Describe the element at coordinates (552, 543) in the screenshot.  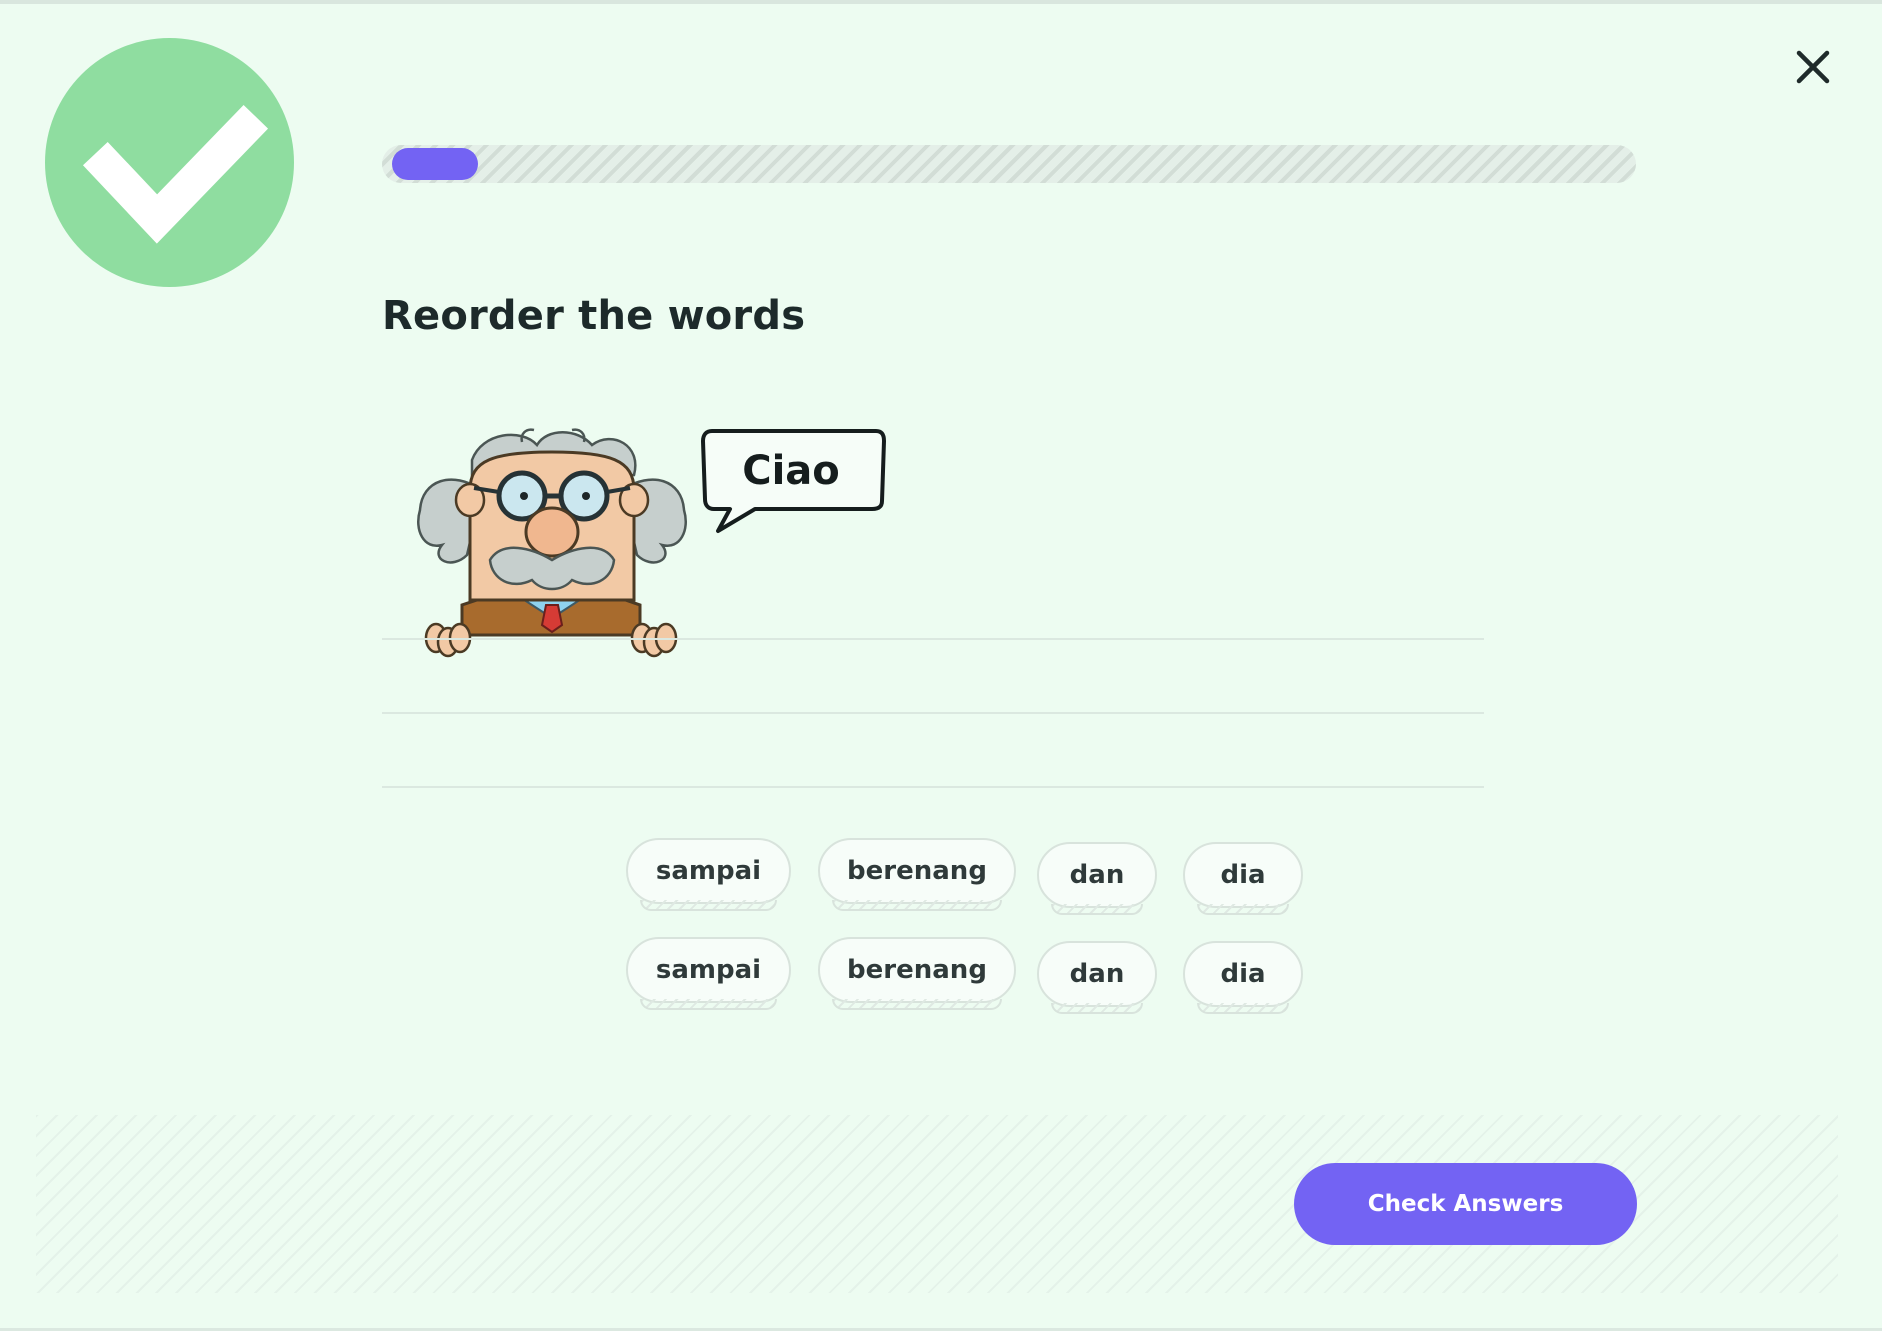
I see `professor-mascot` at that location.